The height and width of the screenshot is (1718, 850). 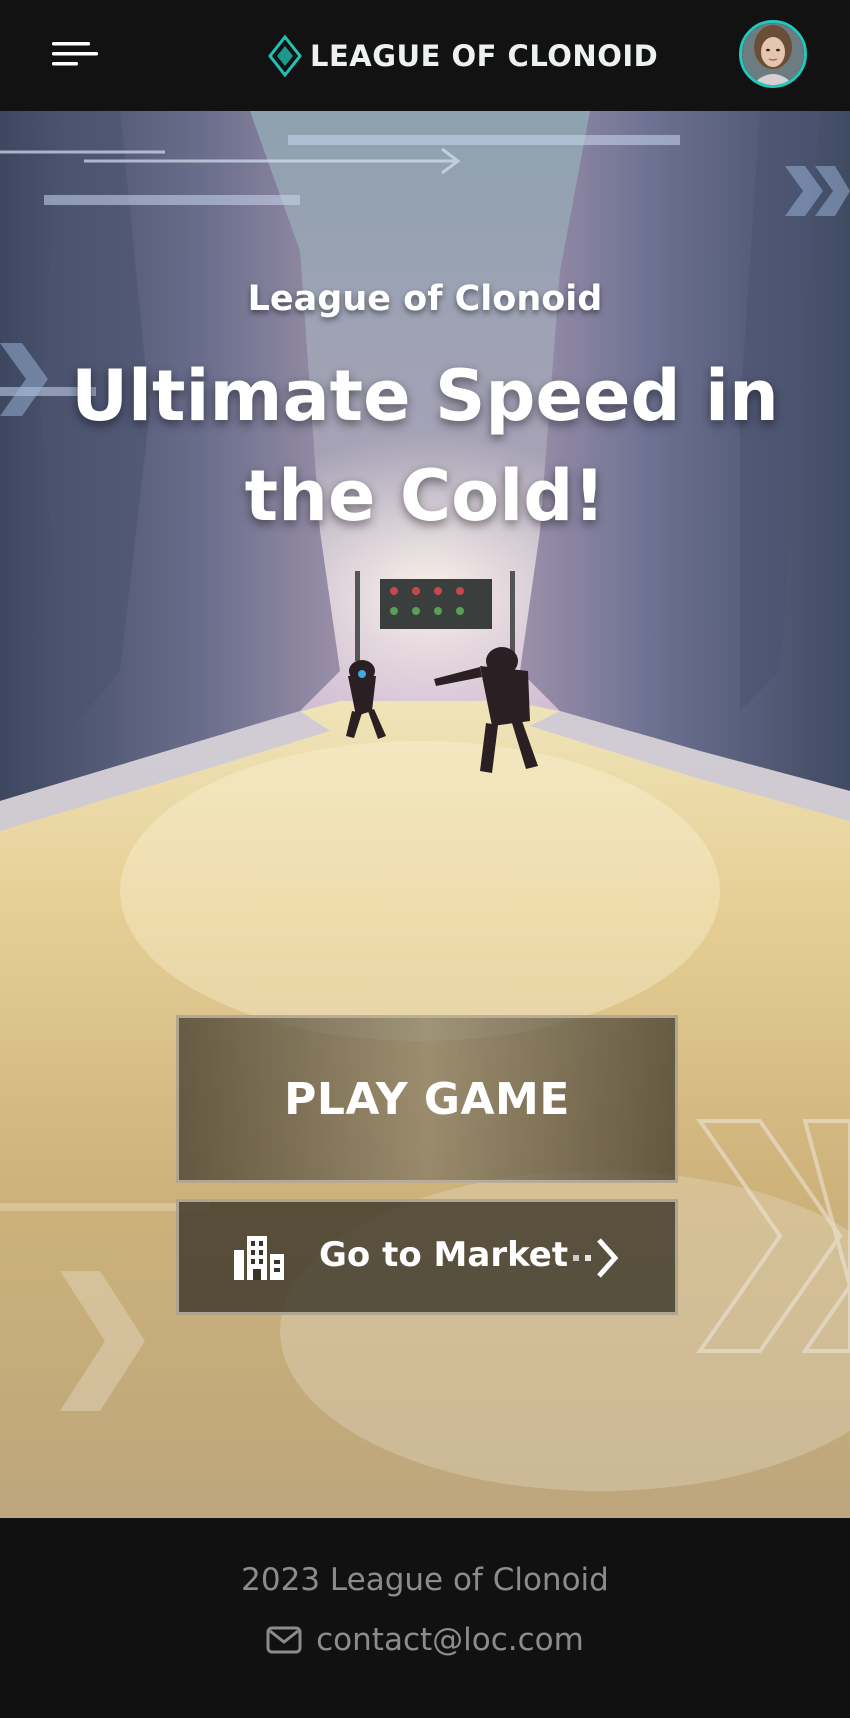 I want to click on play-game-label: PLAY GAME, so click(x=427, y=1099).